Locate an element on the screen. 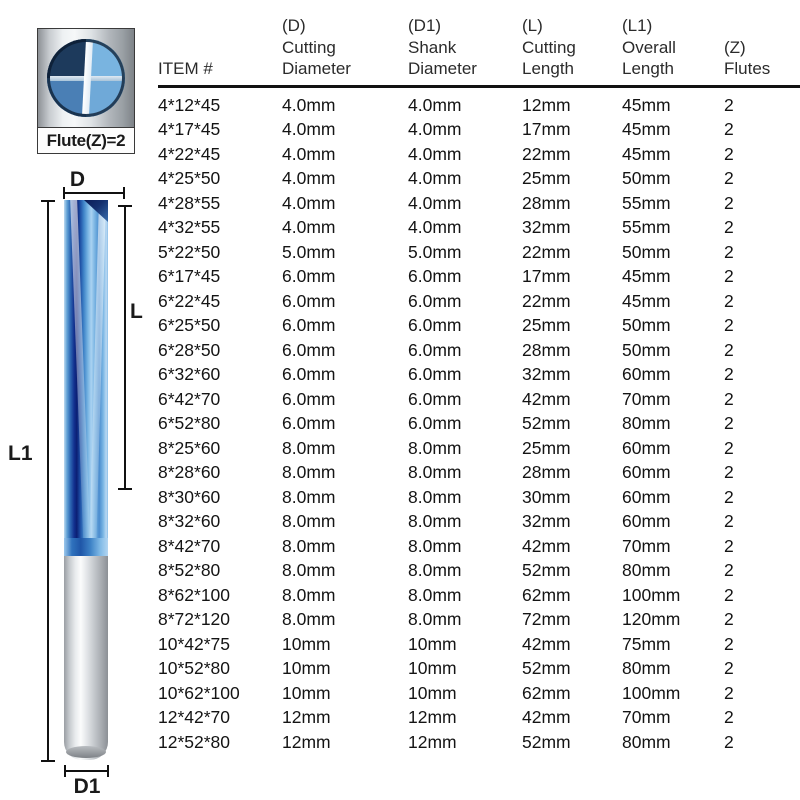 The height and width of the screenshot is (800, 800). cell-cutting-length: 72mm is located at coordinates (546, 619).